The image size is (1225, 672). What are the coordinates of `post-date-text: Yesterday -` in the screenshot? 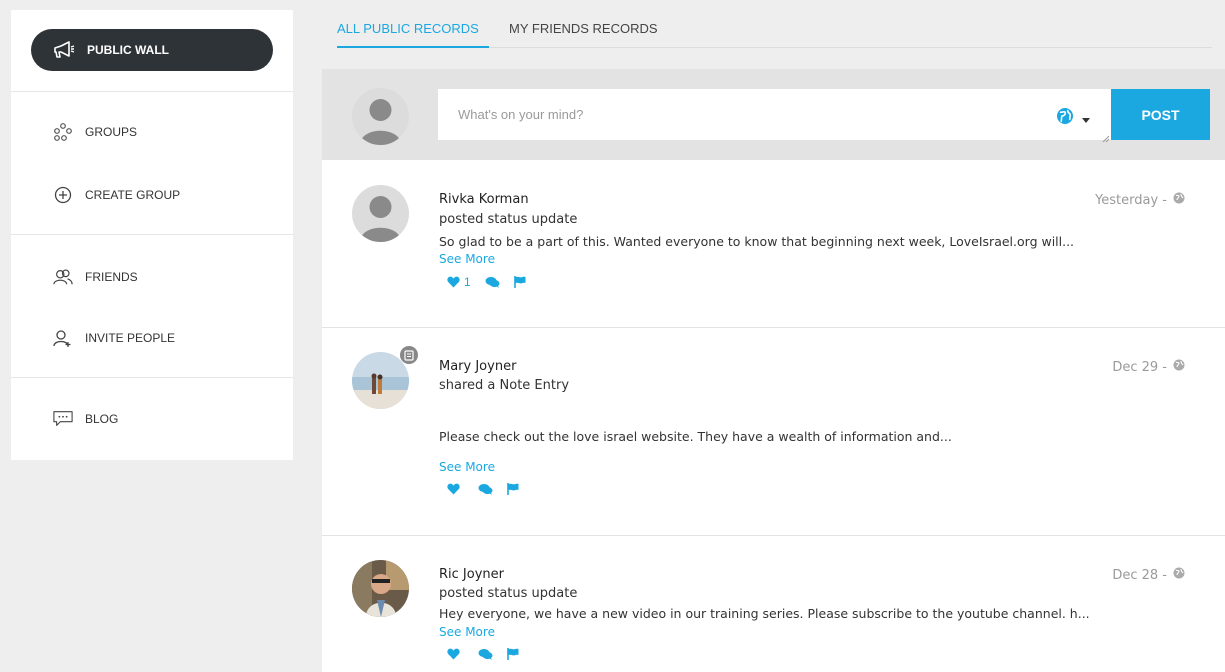 It's located at (1131, 200).